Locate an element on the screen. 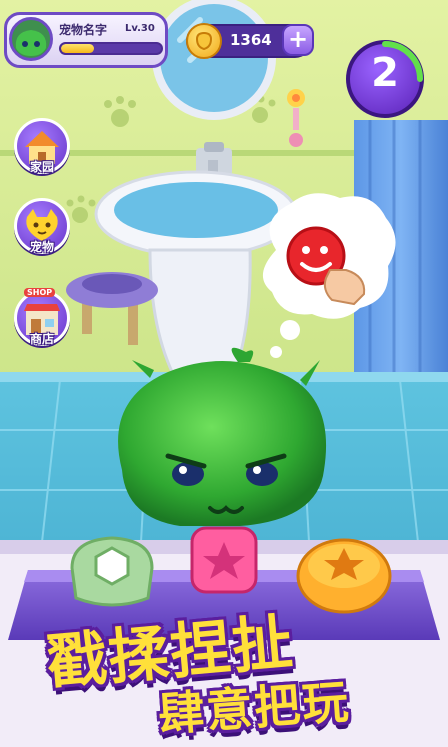  toy-star-pink is located at coordinates (224, 560).